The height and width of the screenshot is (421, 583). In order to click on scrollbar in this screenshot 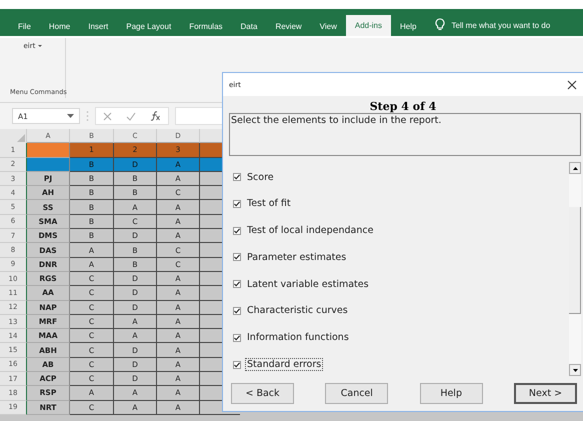, I will do `click(575, 269)`.